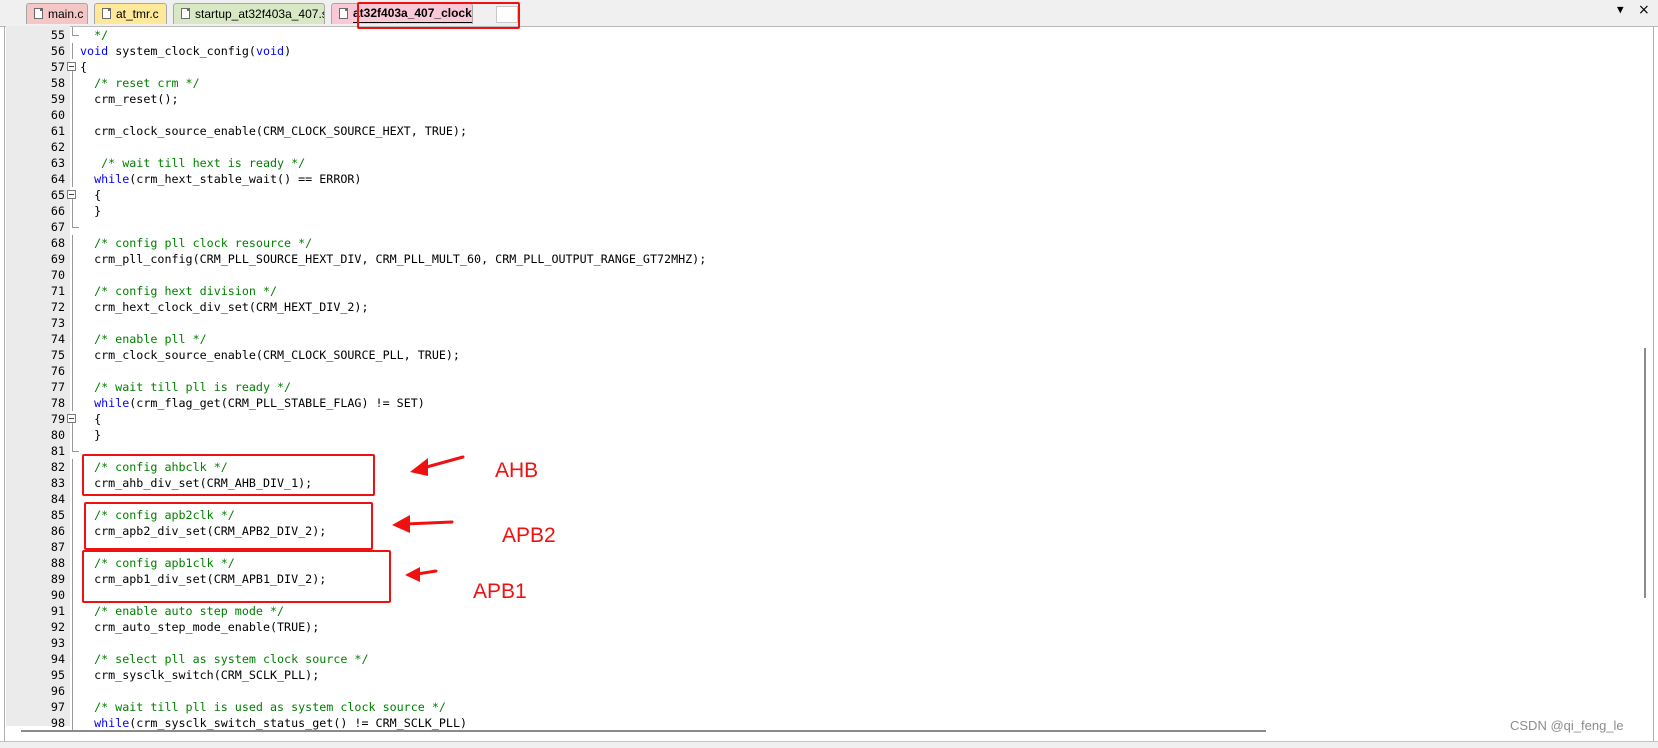 Image resolution: width=1658 pixels, height=748 pixels. I want to click on code-line: 96, so click(820, 691).